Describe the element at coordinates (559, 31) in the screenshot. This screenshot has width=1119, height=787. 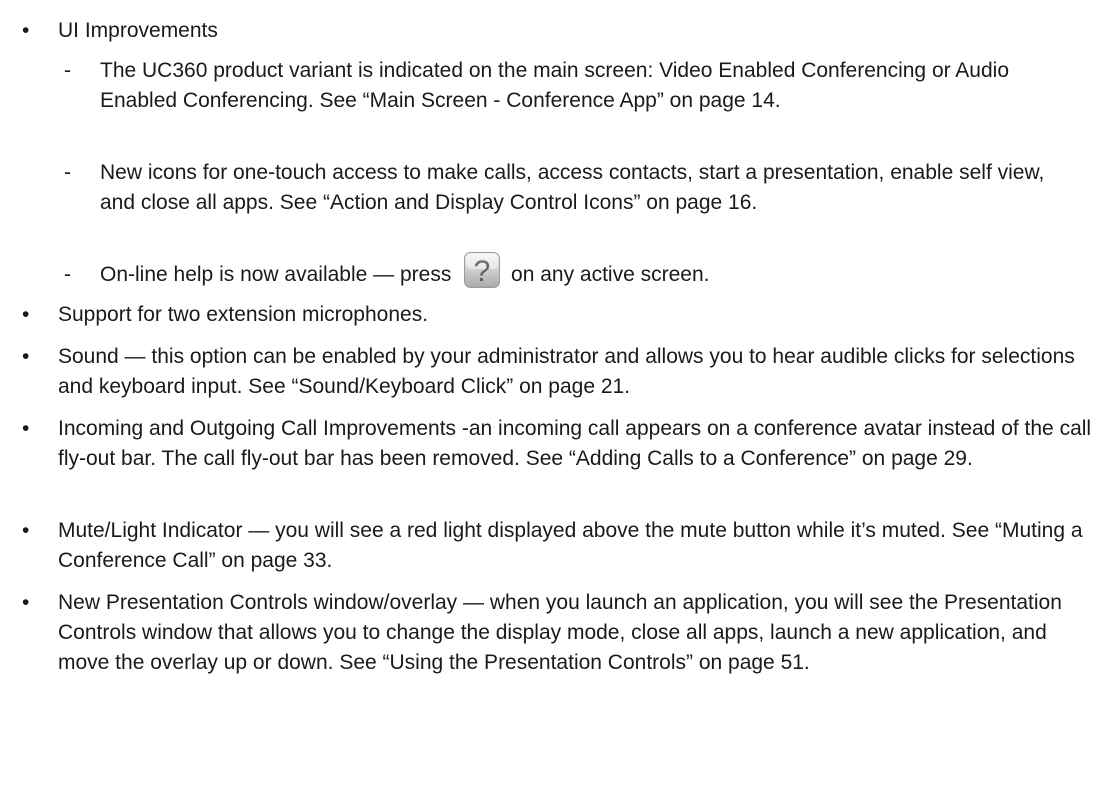
I see `list-item-ui-improvements: • UI Improvements` at that location.